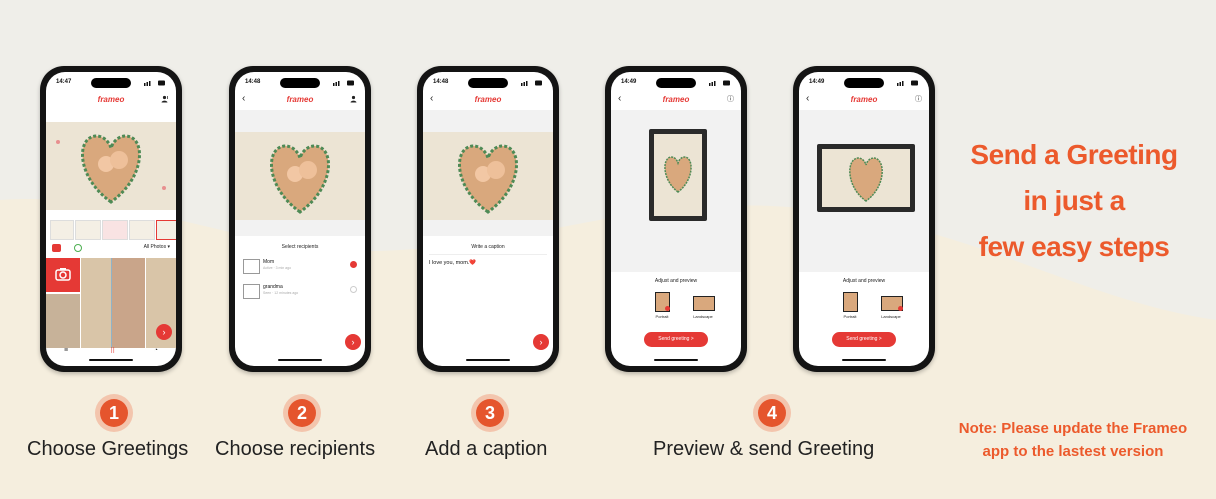 Image resolution: width=1216 pixels, height=499 pixels. I want to click on photo-grid-left, so click(63, 321).